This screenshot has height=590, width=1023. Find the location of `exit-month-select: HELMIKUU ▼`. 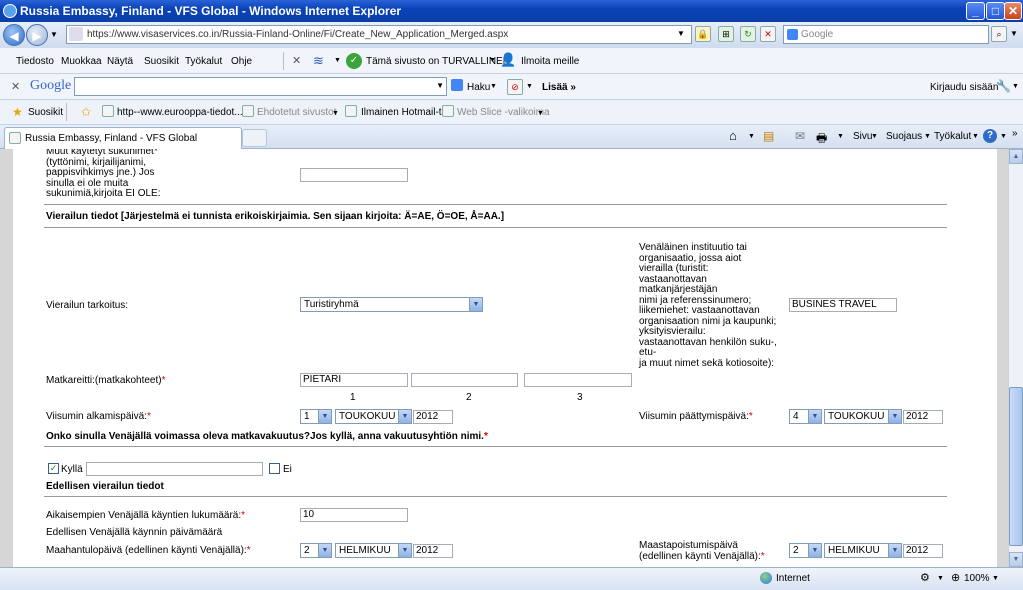

exit-month-select: HELMIKUU ▼ is located at coordinates (863, 550).